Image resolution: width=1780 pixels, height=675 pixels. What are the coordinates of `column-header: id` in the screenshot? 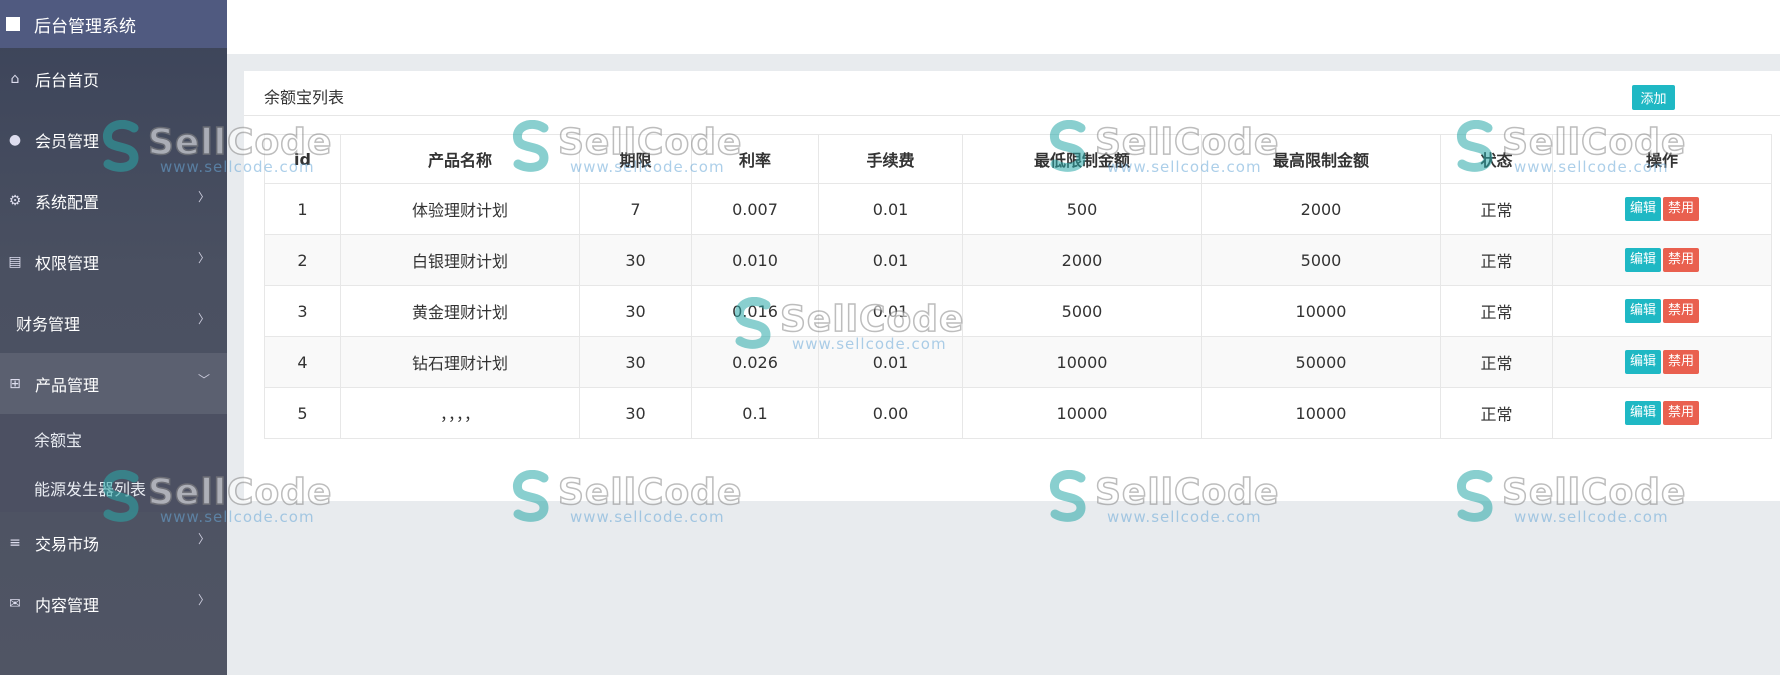 It's located at (302, 159).